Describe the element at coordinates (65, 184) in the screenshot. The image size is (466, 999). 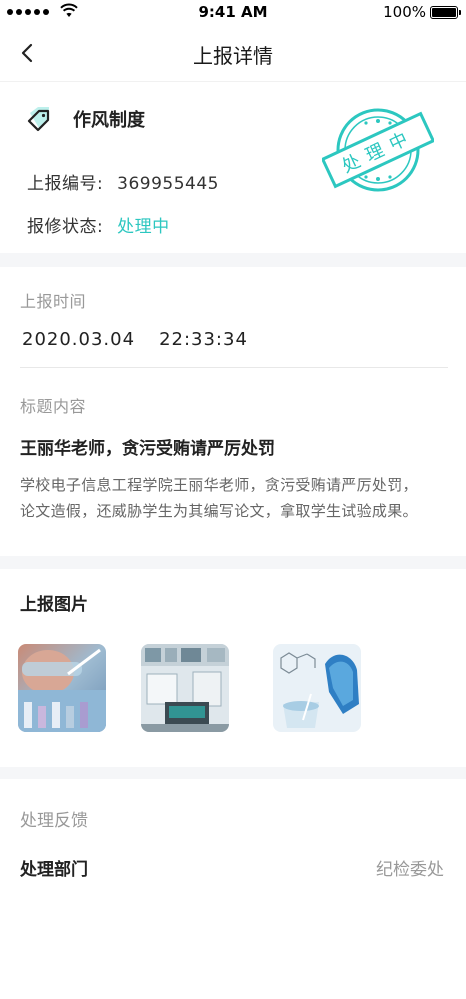
I see `report-number-label: 上报编号:` at that location.